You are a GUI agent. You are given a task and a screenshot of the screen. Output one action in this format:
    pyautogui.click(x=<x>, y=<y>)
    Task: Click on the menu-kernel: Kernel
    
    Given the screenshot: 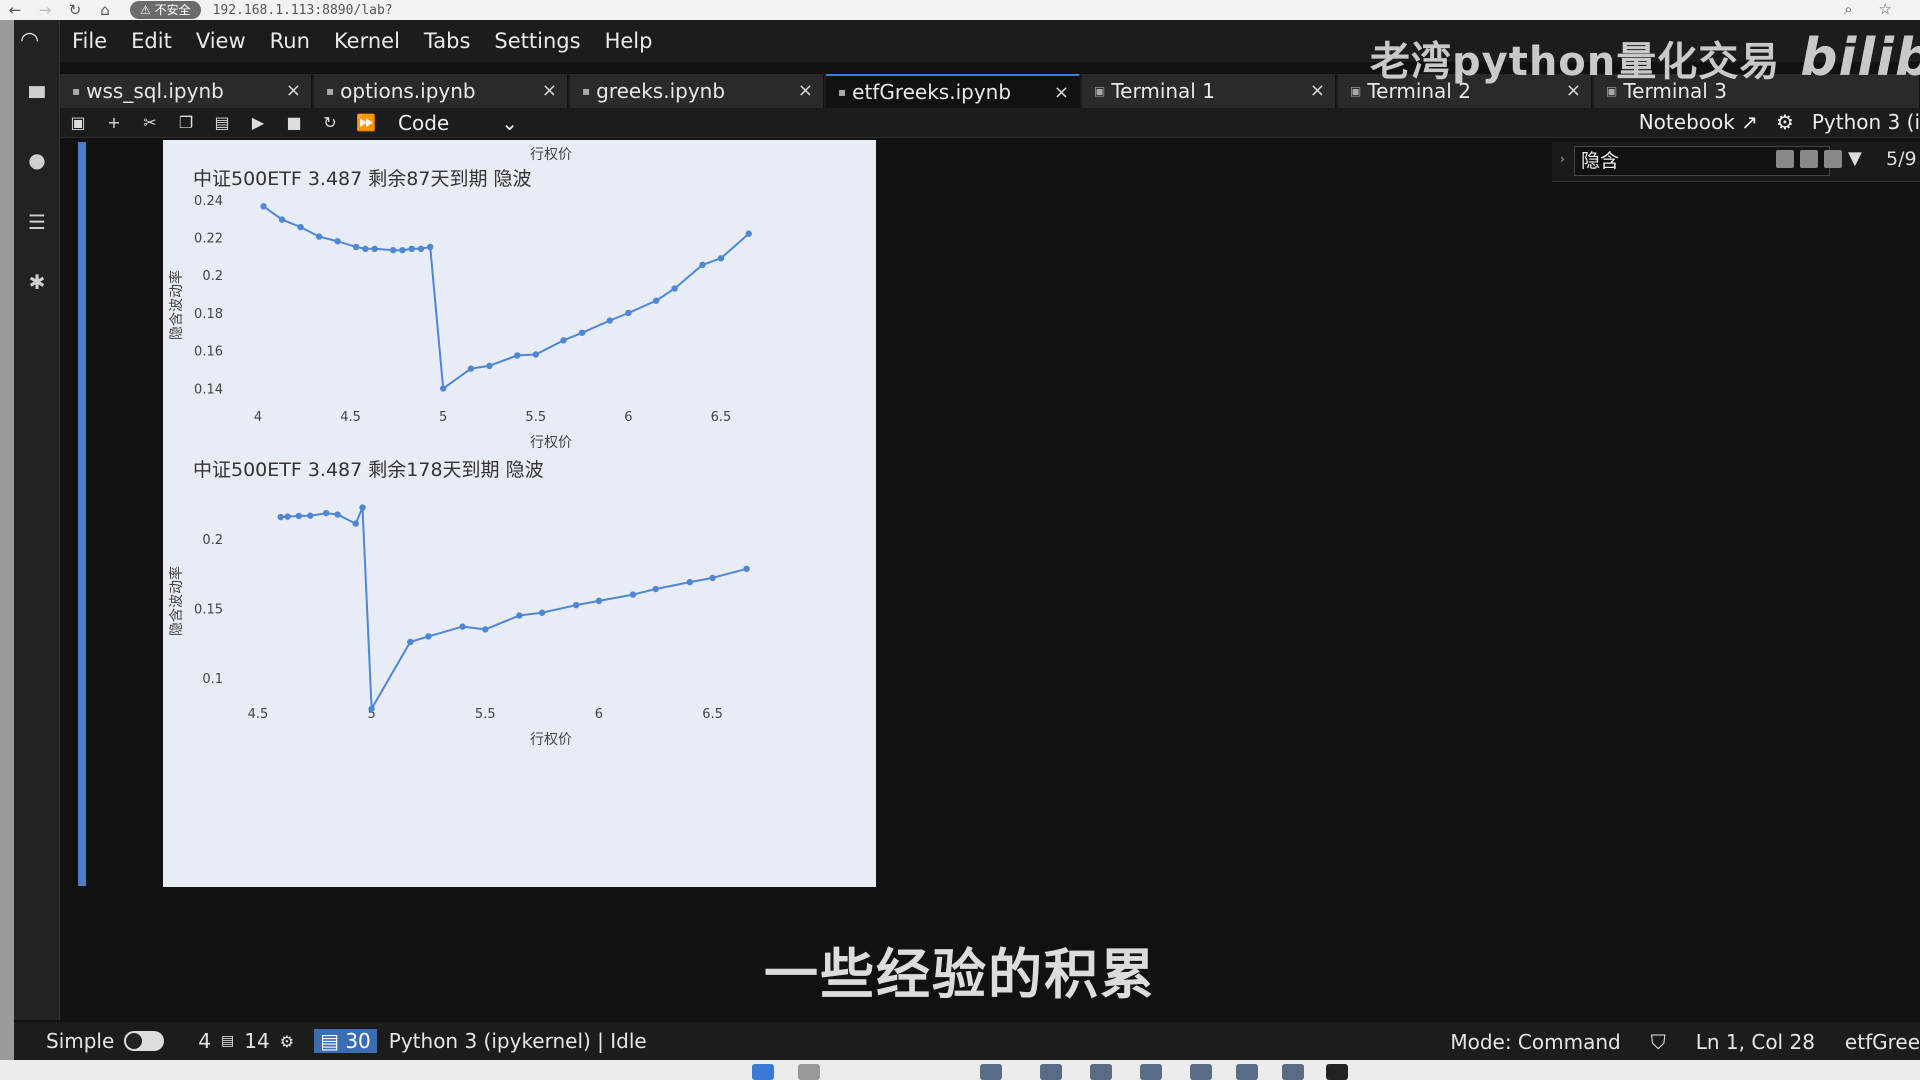 What is the action you would take?
    pyautogui.click(x=367, y=41)
    